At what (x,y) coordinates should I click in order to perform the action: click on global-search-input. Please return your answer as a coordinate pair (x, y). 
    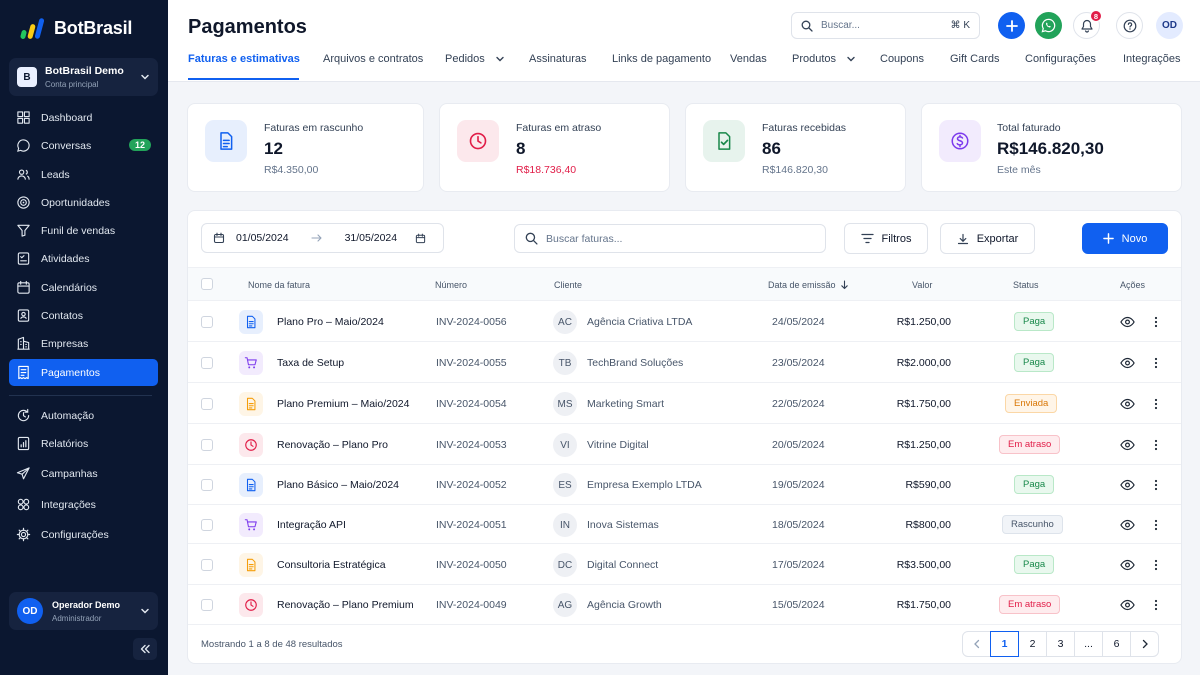
    Looking at the image, I should click on (886, 25).